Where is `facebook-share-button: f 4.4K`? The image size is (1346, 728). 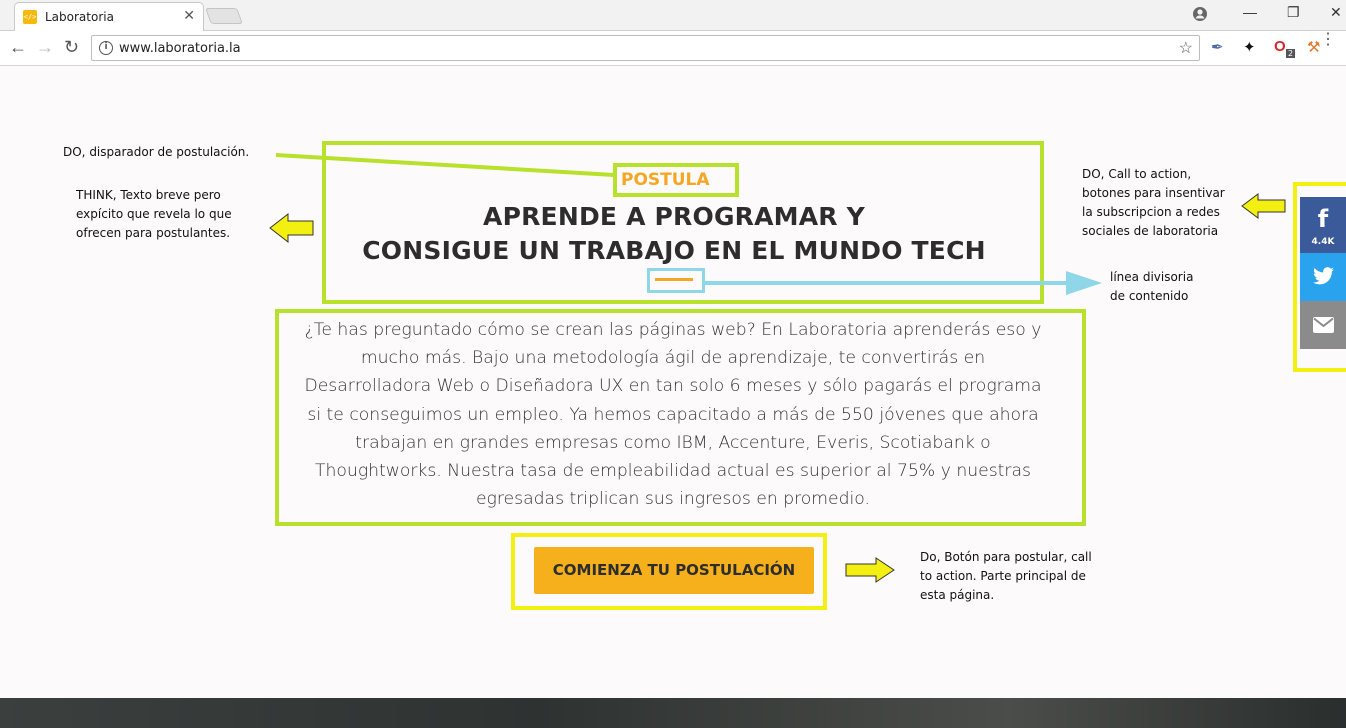
facebook-share-button: f 4.4K is located at coordinates (1323, 225).